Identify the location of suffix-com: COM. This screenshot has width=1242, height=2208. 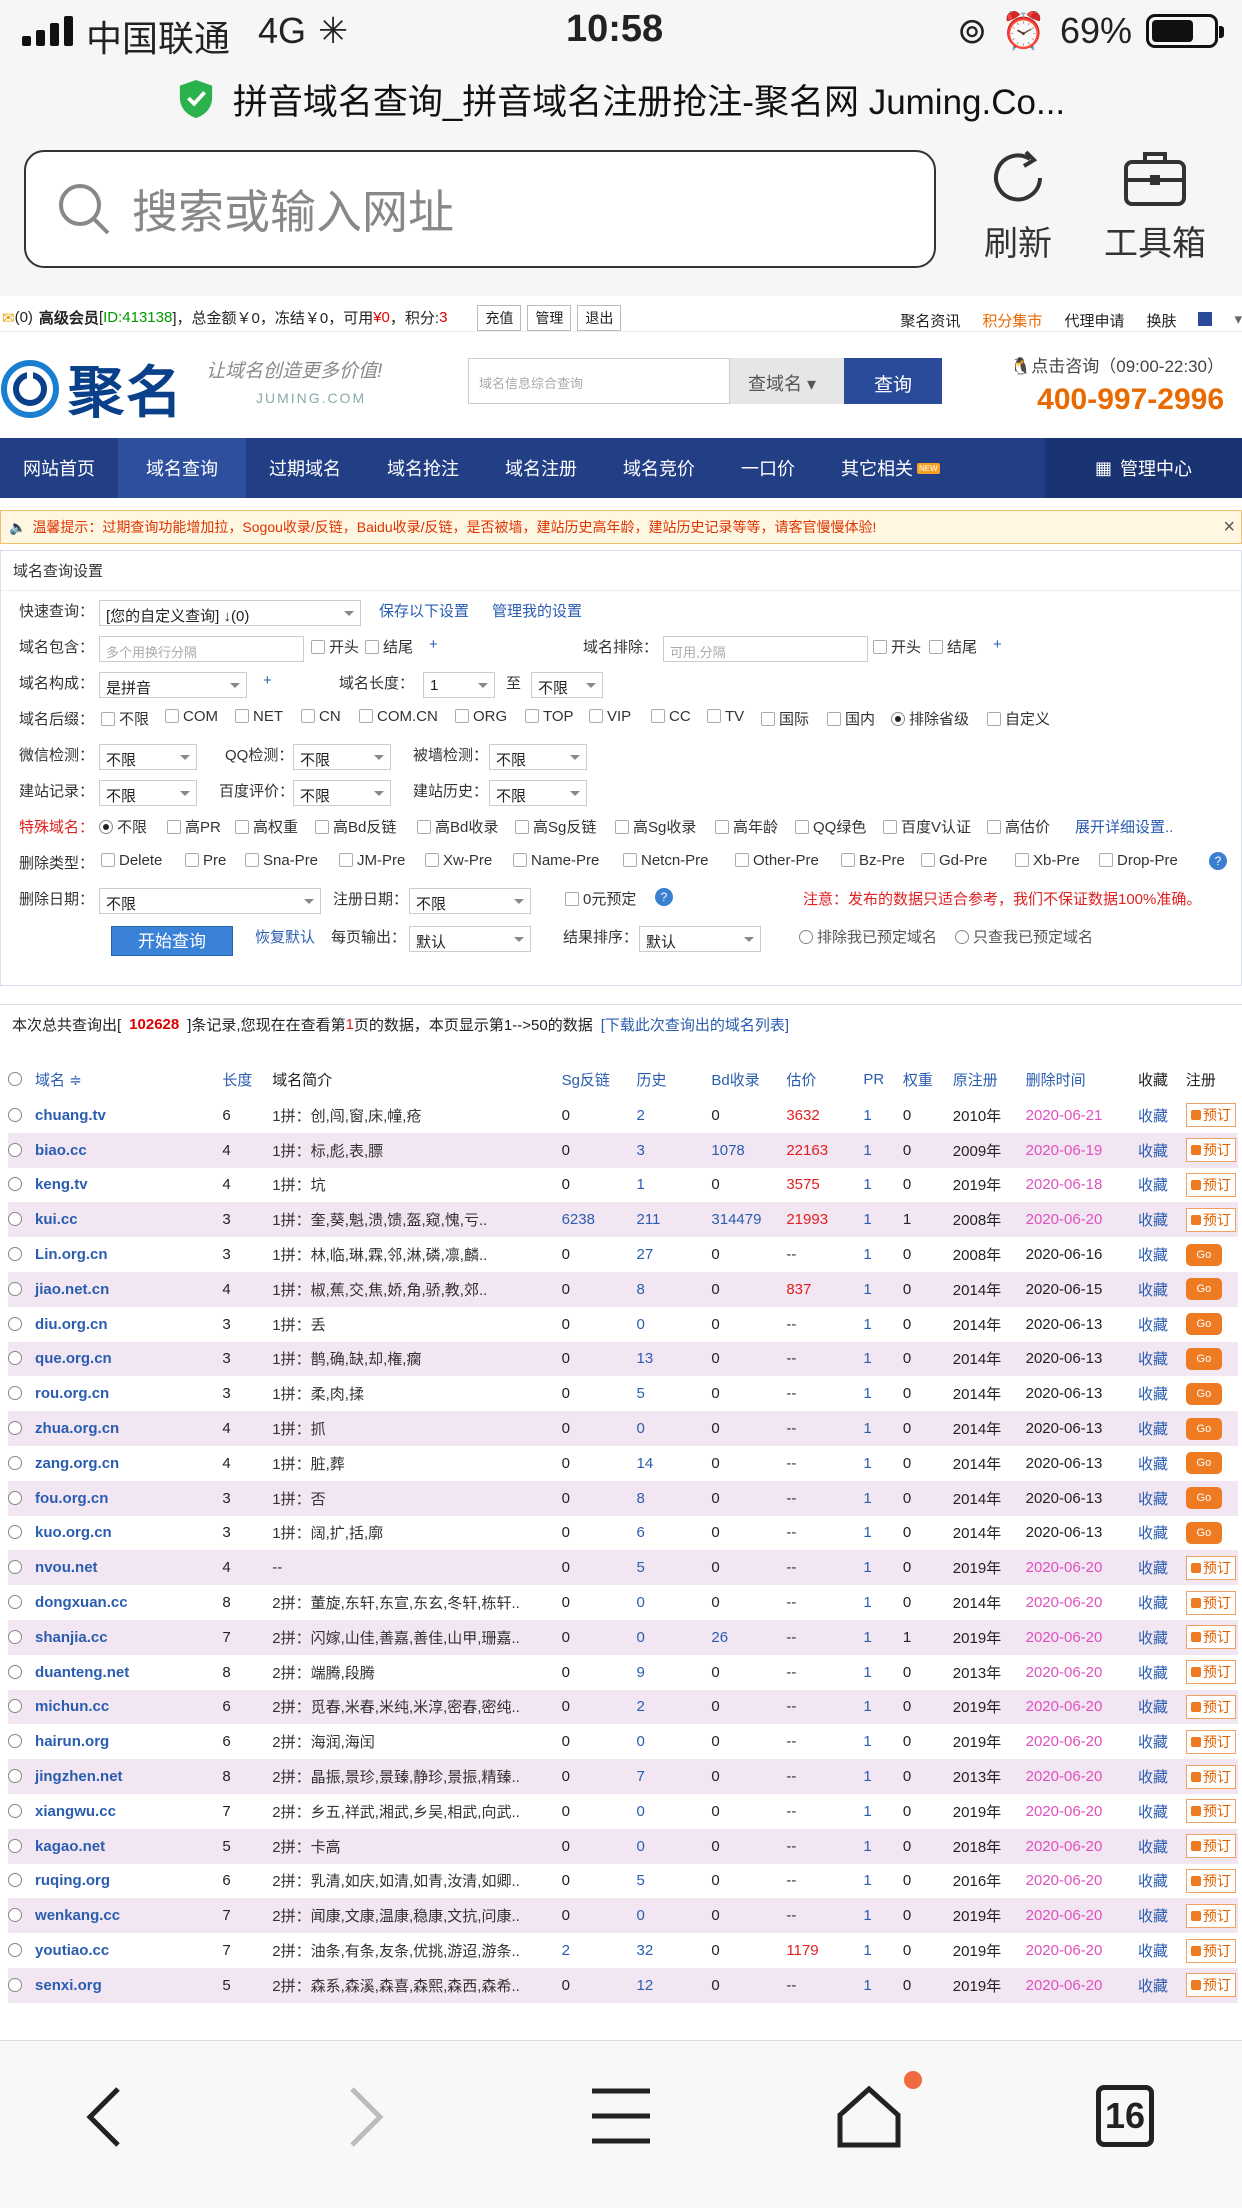
(191, 716).